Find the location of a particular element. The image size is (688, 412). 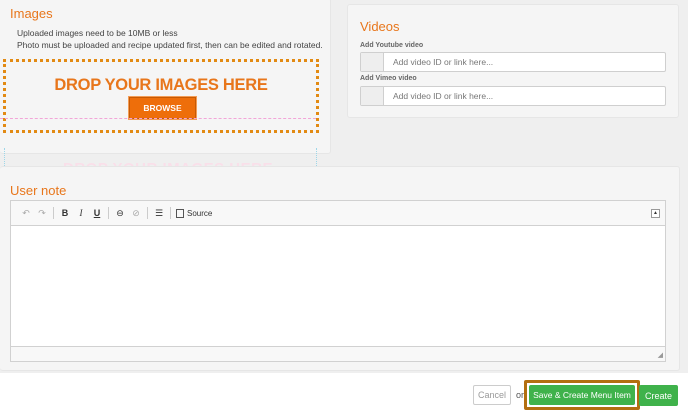

redo-icon: ↷ is located at coordinates (42, 213).